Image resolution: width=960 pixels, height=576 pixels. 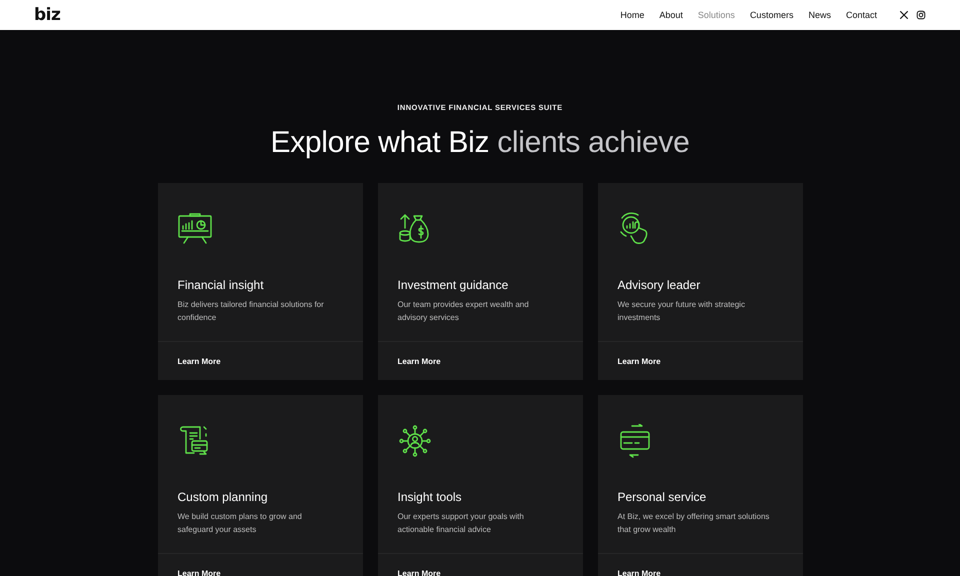 What do you see at coordinates (454, 285) in the screenshot?
I see `card-title: Investment guidance` at bounding box center [454, 285].